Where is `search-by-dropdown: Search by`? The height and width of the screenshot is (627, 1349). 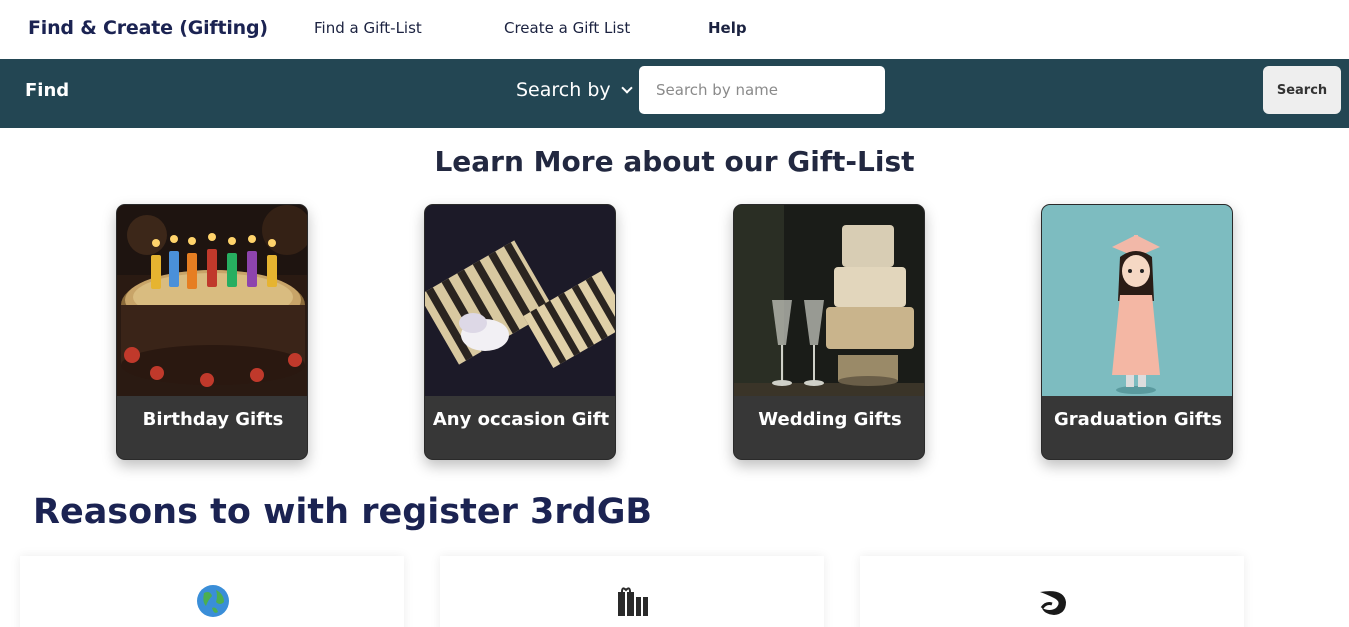
search-by-dropdown: Search by is located at coordinates (574, 90).